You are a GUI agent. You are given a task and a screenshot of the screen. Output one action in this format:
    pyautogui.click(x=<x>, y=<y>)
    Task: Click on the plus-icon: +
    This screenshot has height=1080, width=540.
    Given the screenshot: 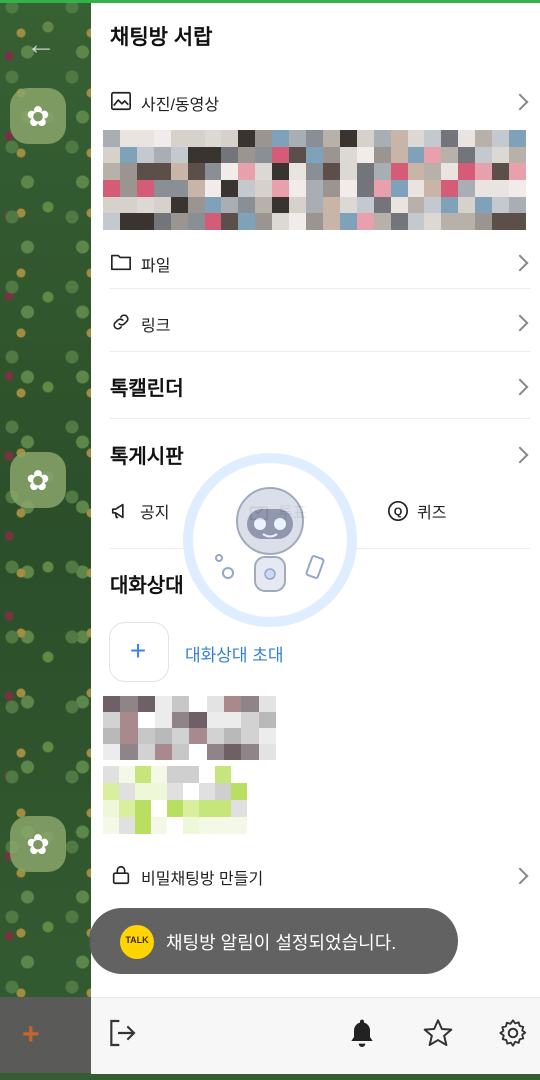 What is the action you would take?
    pyautogui.click(x=138, y=651)
    